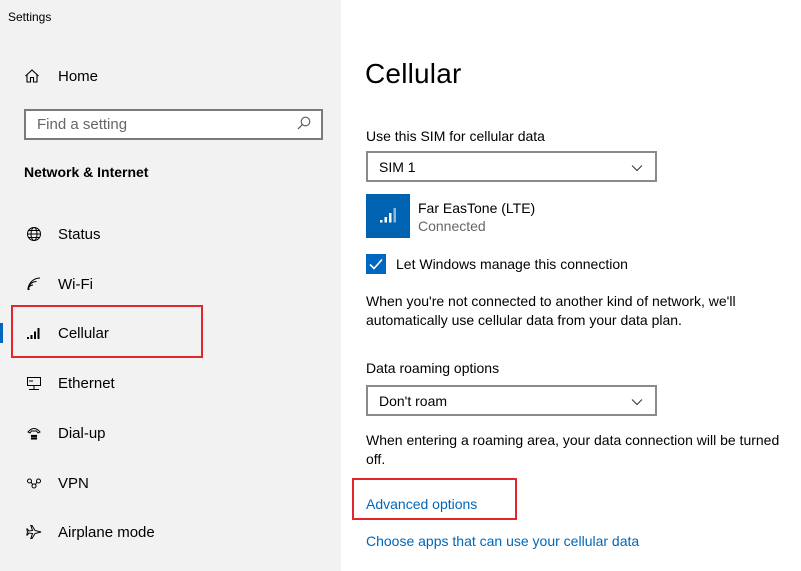 Image resolution: width=801 pixels, height=571 pixels. I want to click on carrier-info: Far EasTone (LTE) Connected, so click(450, 216).